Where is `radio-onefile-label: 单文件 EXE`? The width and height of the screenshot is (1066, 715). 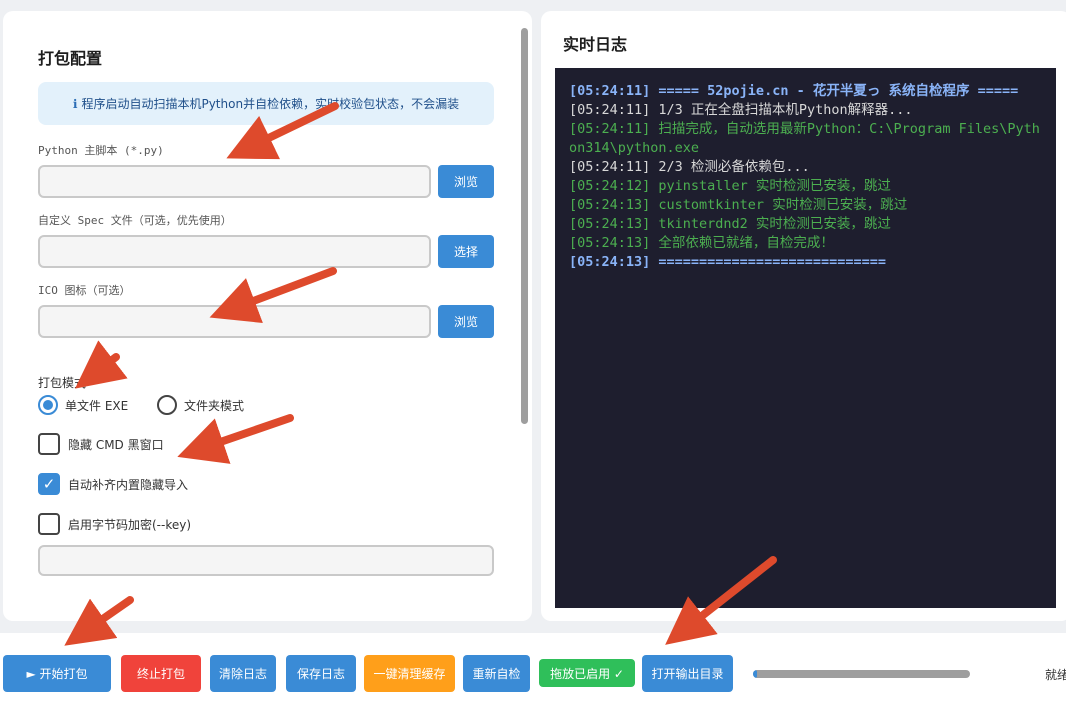 radio-onefile-label: 单文件 EXE is located at coordinates (97, 405).